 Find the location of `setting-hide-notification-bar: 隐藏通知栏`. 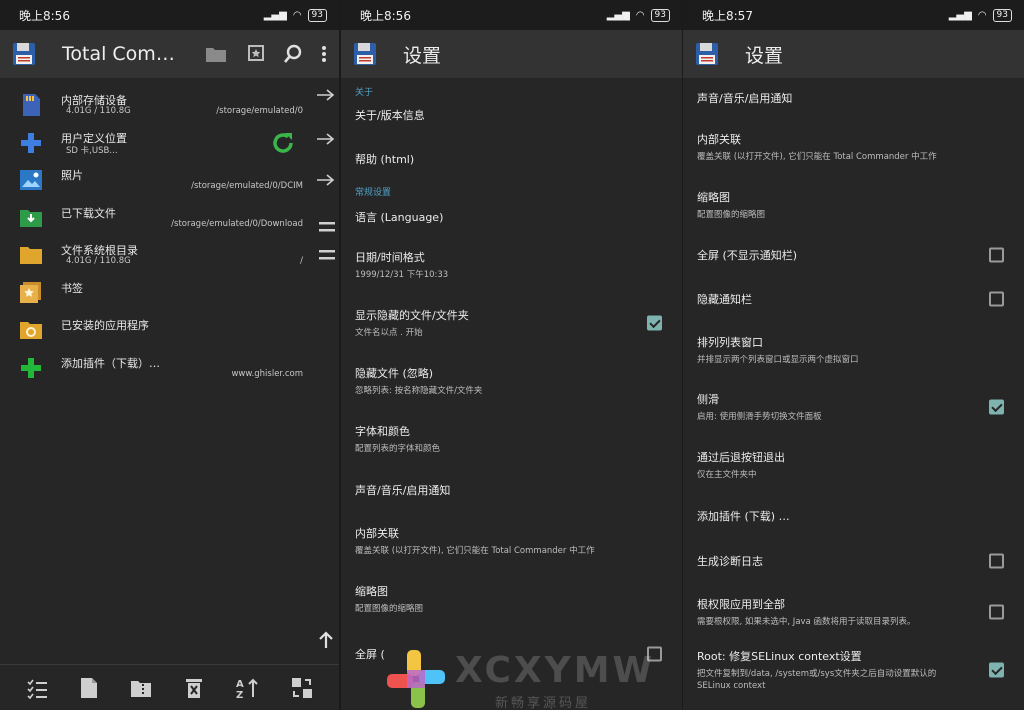

setting-hide-notification-bar: 隐藏通知栏 is located at coordinates (853, 299).